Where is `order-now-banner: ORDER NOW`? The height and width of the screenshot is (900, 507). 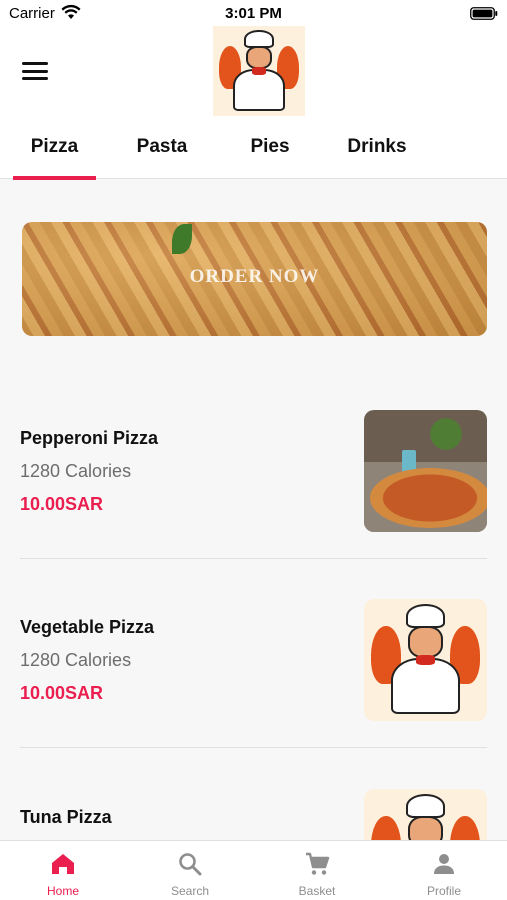
order-now-banner: ORDER NOW is located at coordinates (254, 279).